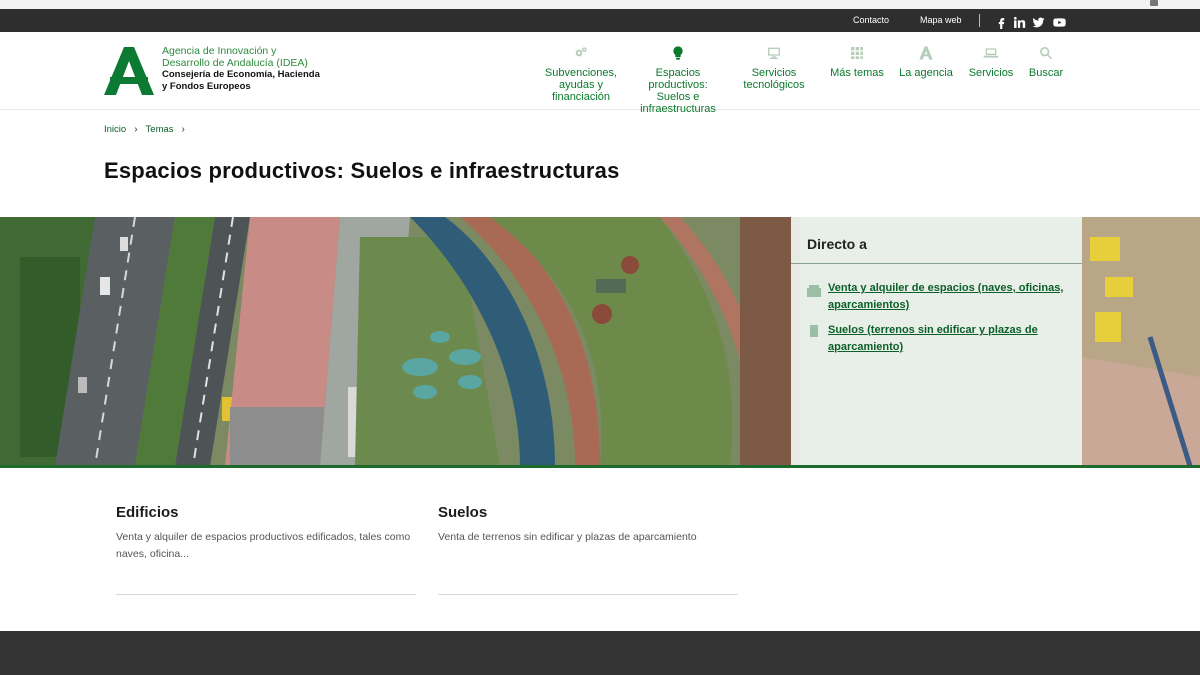  What do you see at coordinates (857, 62) in the screenshot?
I see `nav-mas-temas: Más temas` at bounding box center [857, 62].